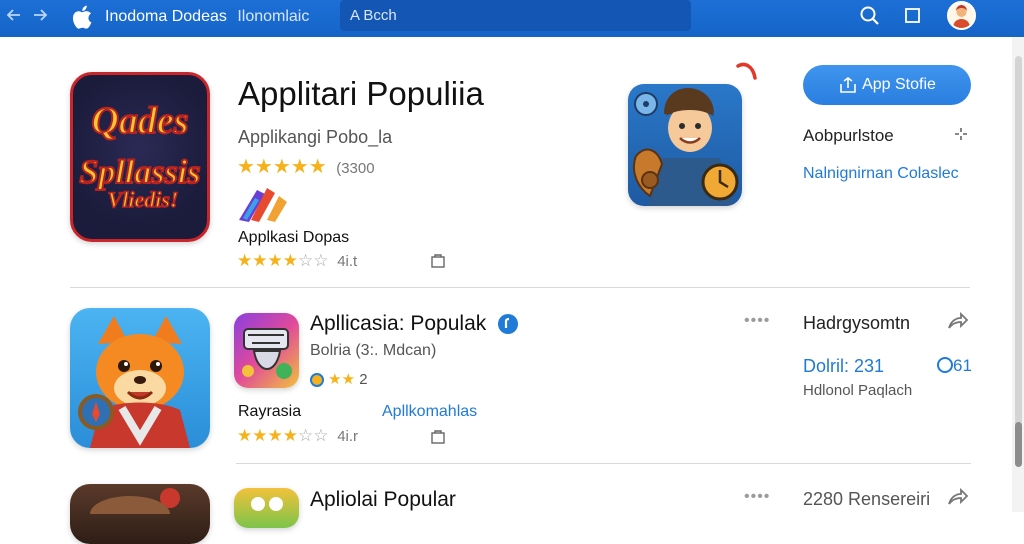 The image size is (1024, 544). Describe the element at coordinates (899, 84) in the screenshot. I see `app-store-button-label: App Stofie` at that location.